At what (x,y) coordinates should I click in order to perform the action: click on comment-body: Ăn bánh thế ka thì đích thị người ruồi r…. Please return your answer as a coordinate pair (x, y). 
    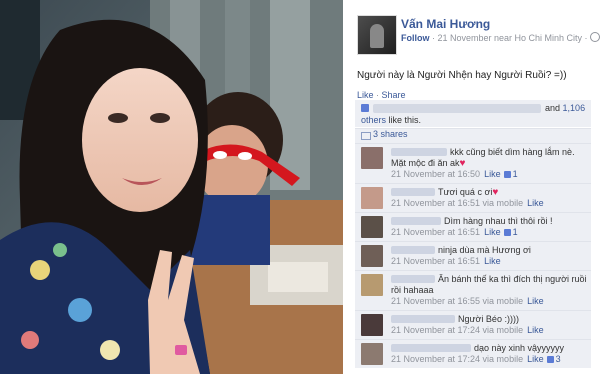
    Looking at the image, I should click on (491, 290).